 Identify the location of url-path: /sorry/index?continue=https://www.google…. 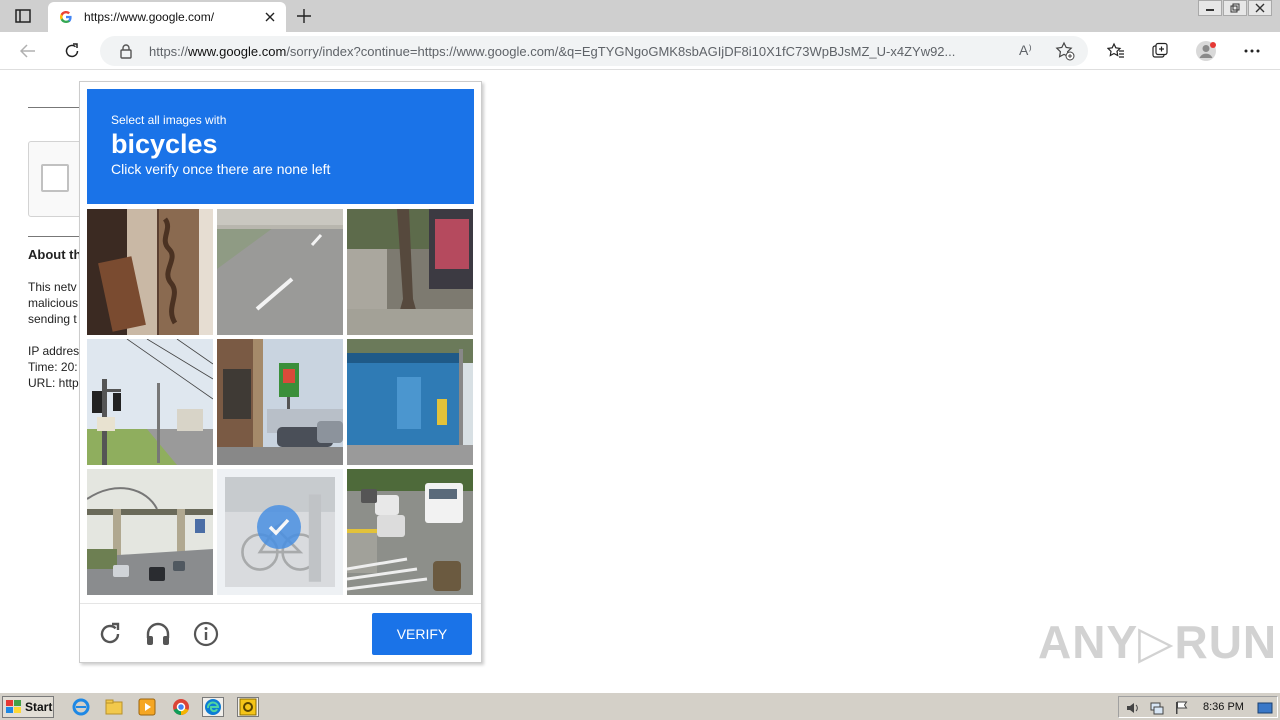
(621, 51).